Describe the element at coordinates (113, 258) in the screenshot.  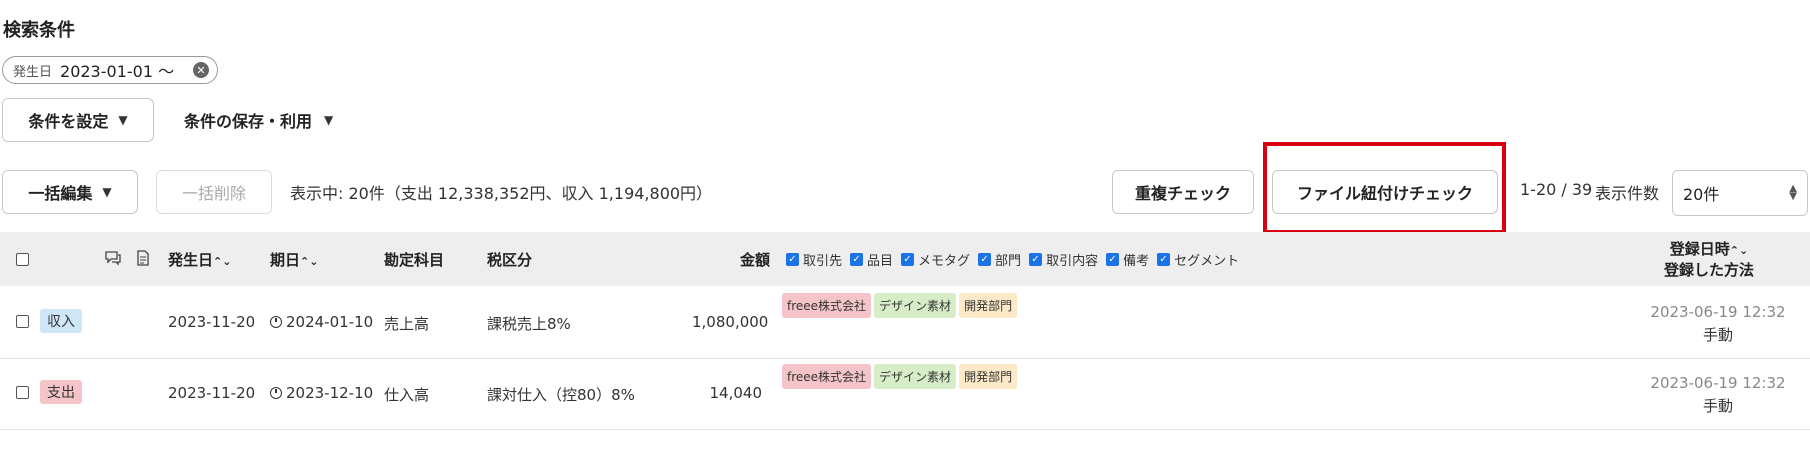
I see `comment-icon` at that location.